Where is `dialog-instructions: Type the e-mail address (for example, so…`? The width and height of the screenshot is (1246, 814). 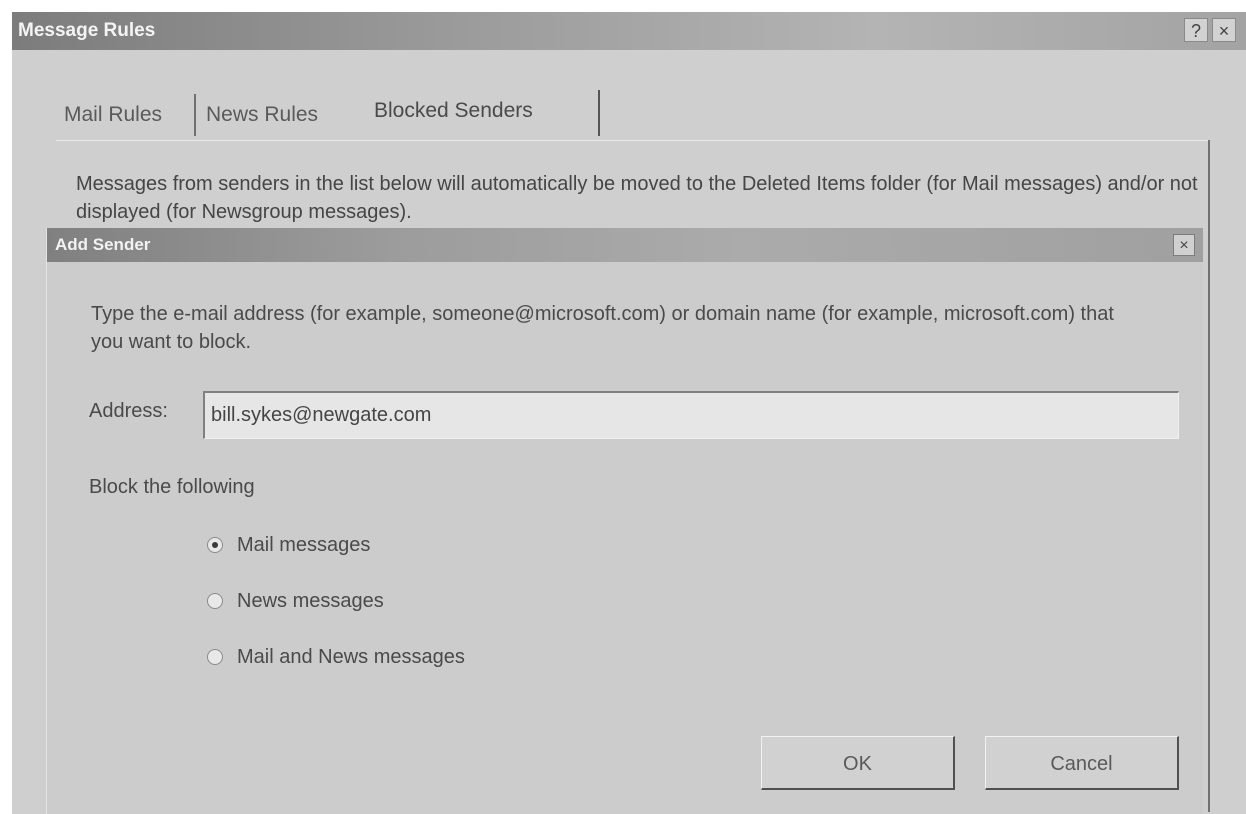 dialog-instructions: Type the e-mail address (for example, so… is located at coordinates (602, 328).